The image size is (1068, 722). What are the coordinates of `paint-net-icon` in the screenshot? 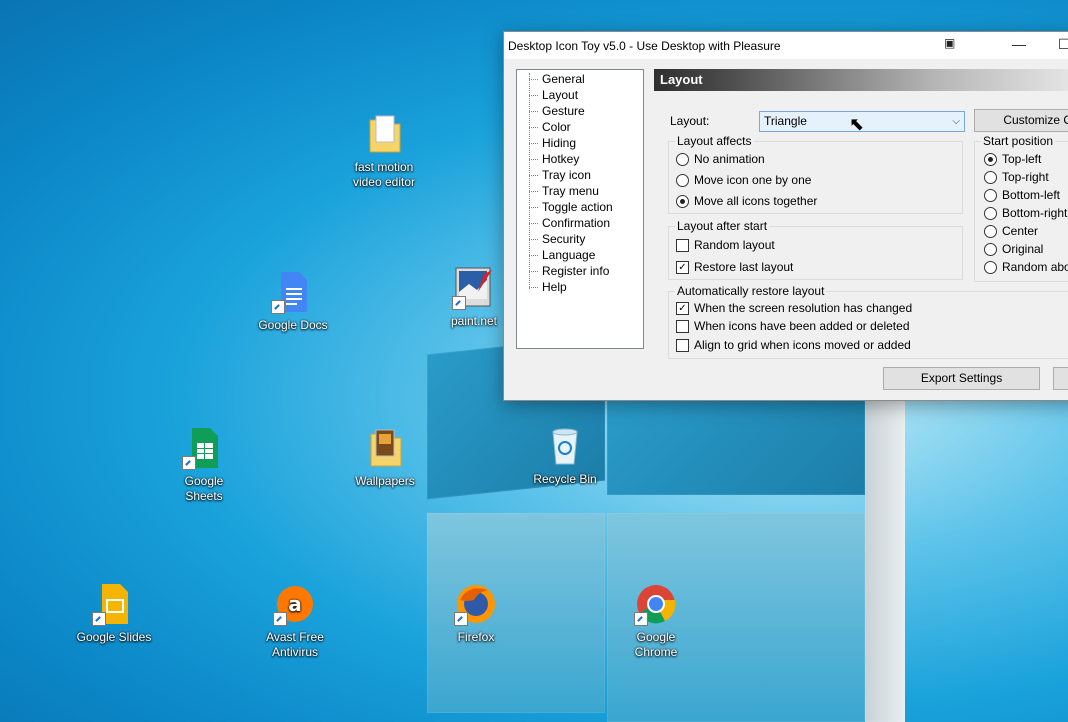 It's located at (474, 288).